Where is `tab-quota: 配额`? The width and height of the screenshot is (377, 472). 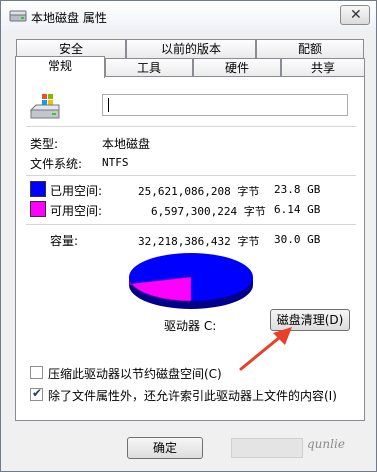 tab-quota: 配额 is located at coordinates (310, 49).